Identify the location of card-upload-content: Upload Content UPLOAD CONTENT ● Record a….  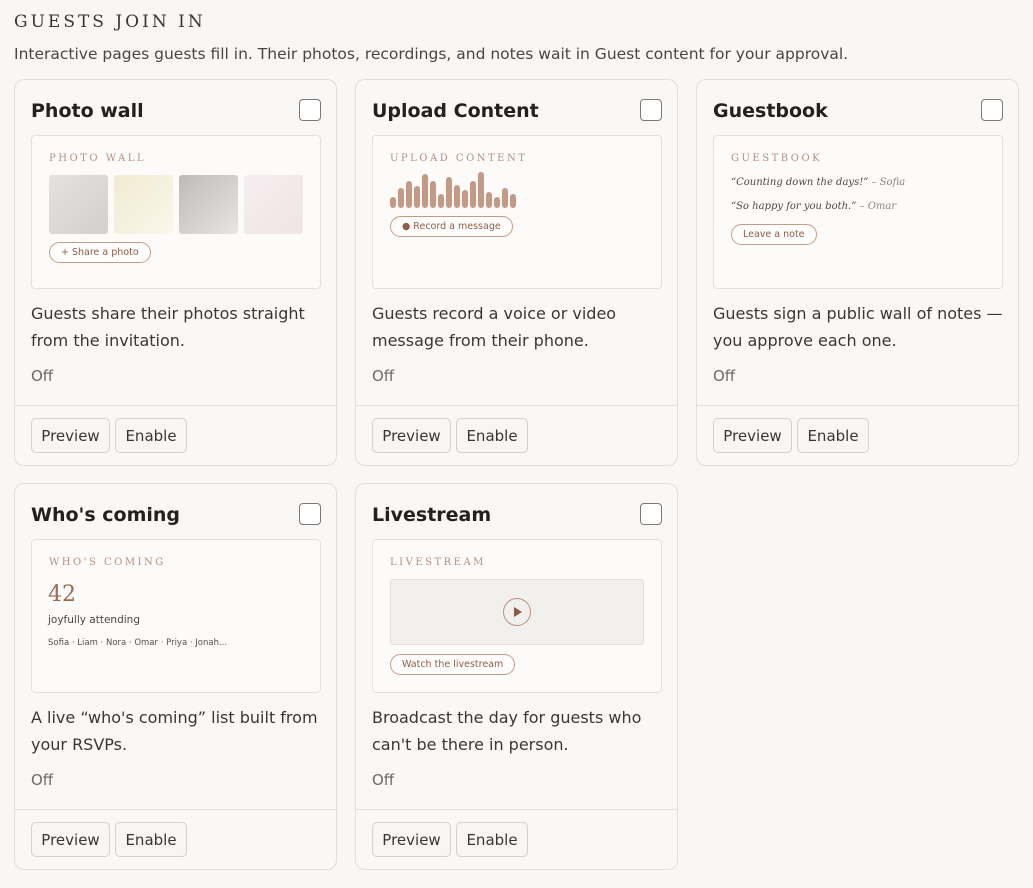
(516, 272).